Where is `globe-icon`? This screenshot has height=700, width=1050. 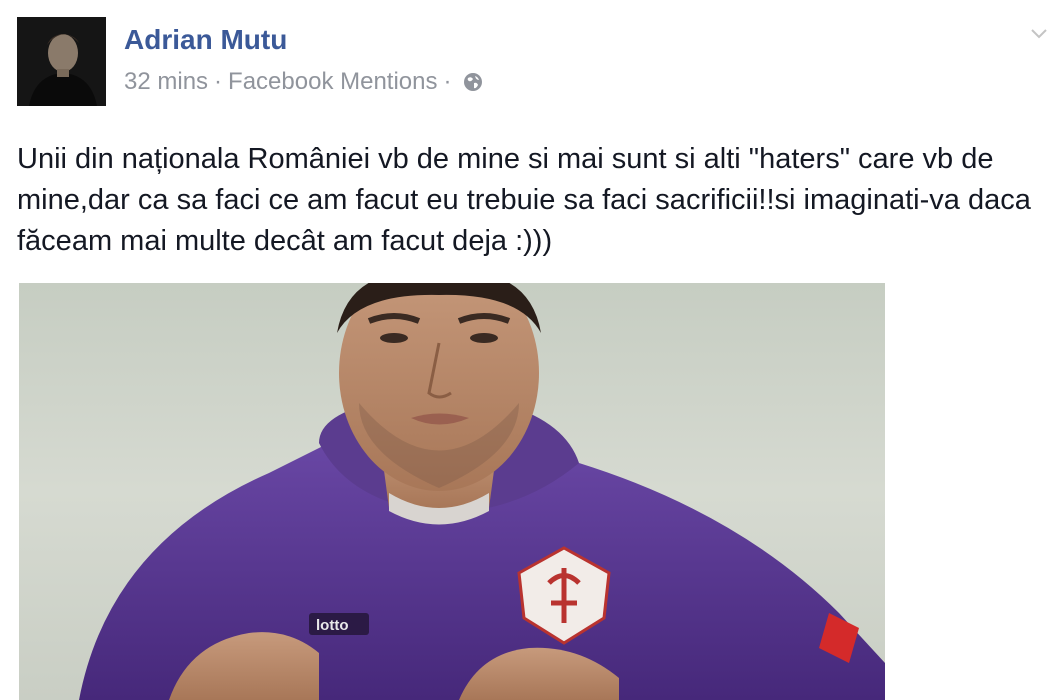 globe-icon is located at coordinates (473, 82).